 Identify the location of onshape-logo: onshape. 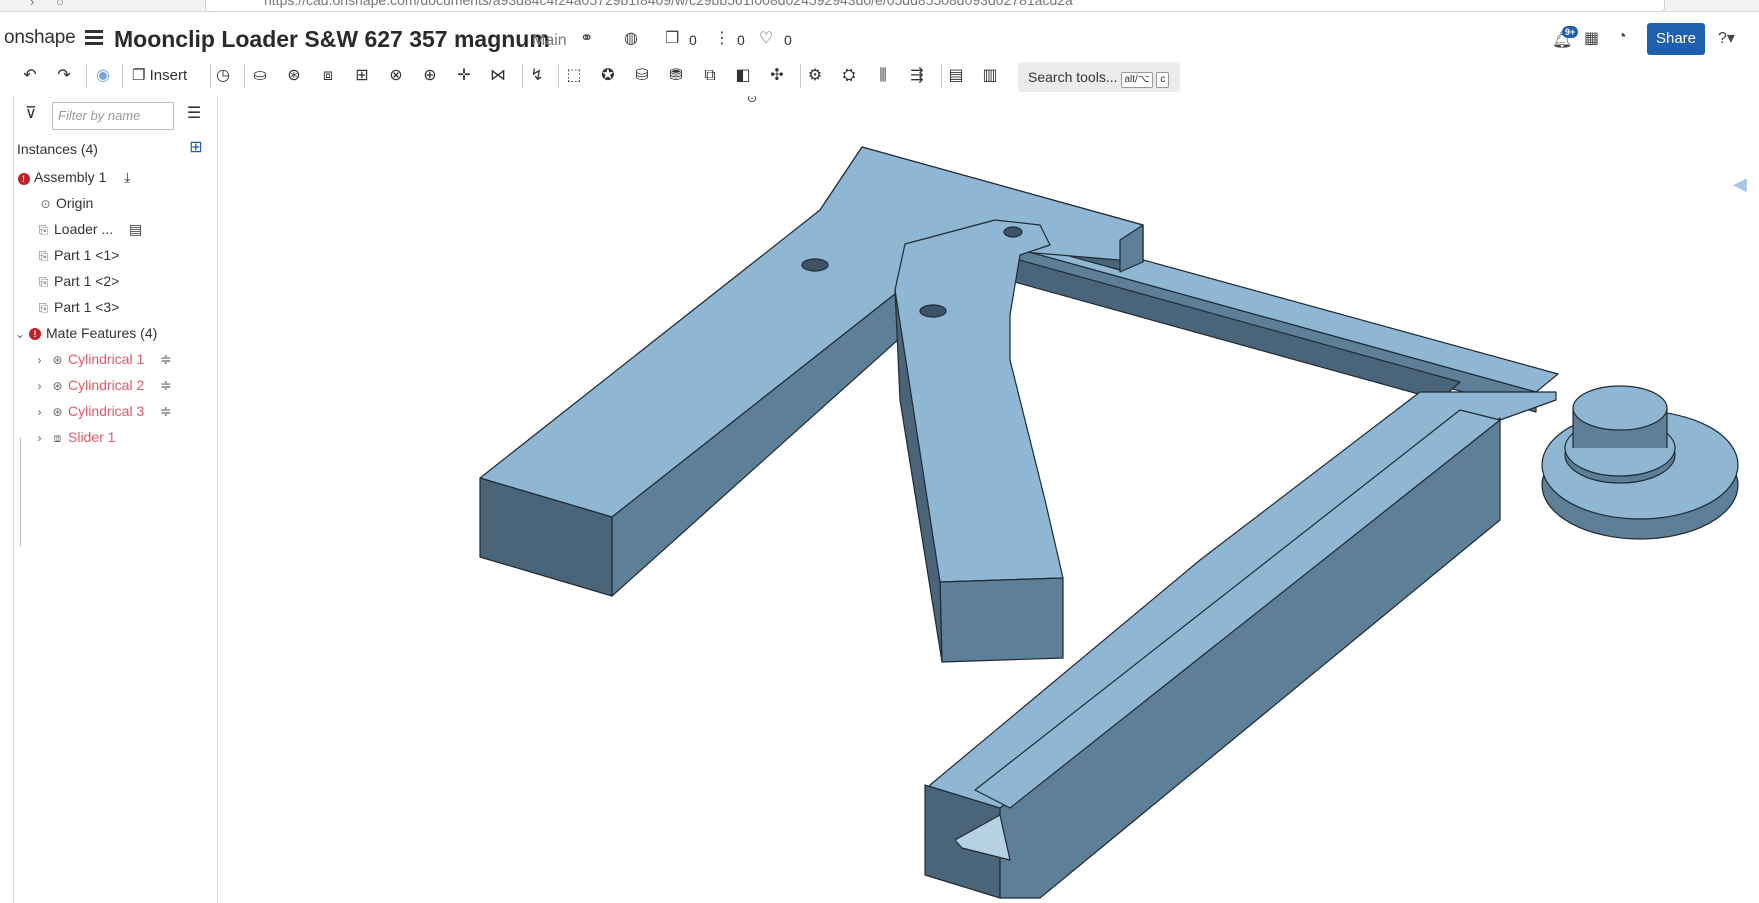
(40, 38).